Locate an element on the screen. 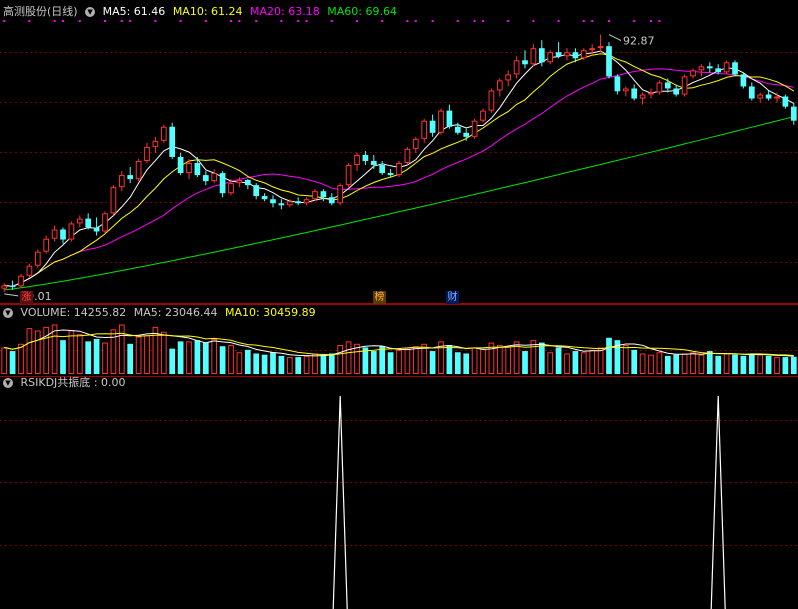  volume-ma5: MA5: 23046.44 is located at coordinates (175, 312).